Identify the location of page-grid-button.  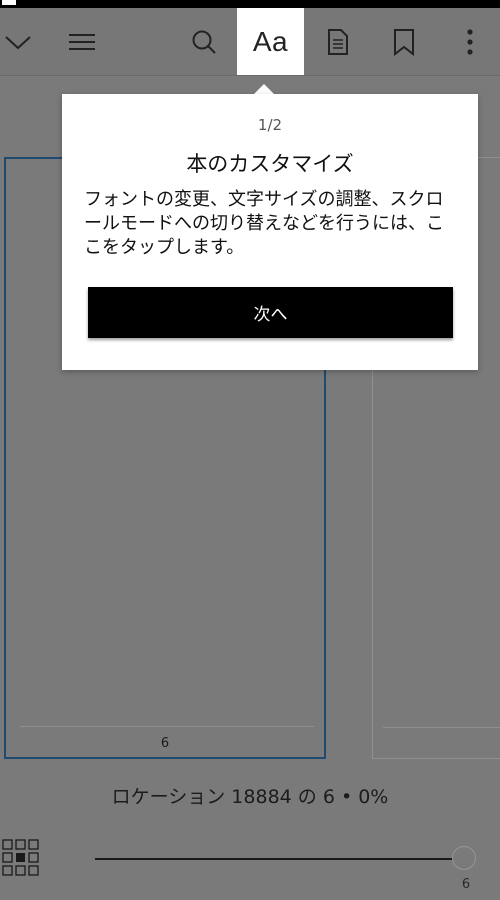
(21, 860).